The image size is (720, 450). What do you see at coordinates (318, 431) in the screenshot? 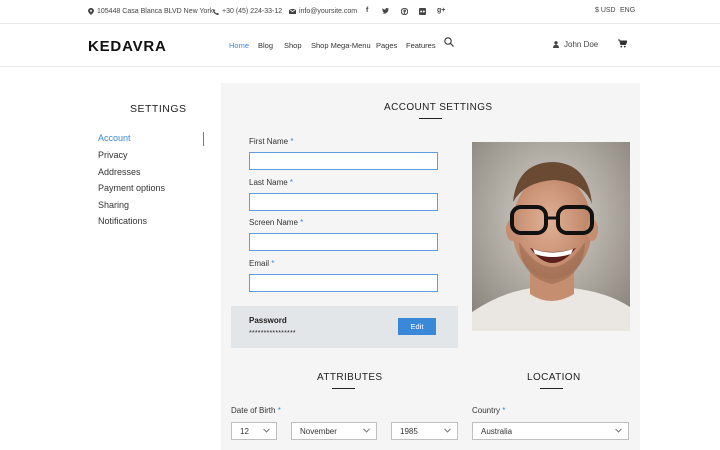
I see `month-value: November` at bounding box center [318, 431].